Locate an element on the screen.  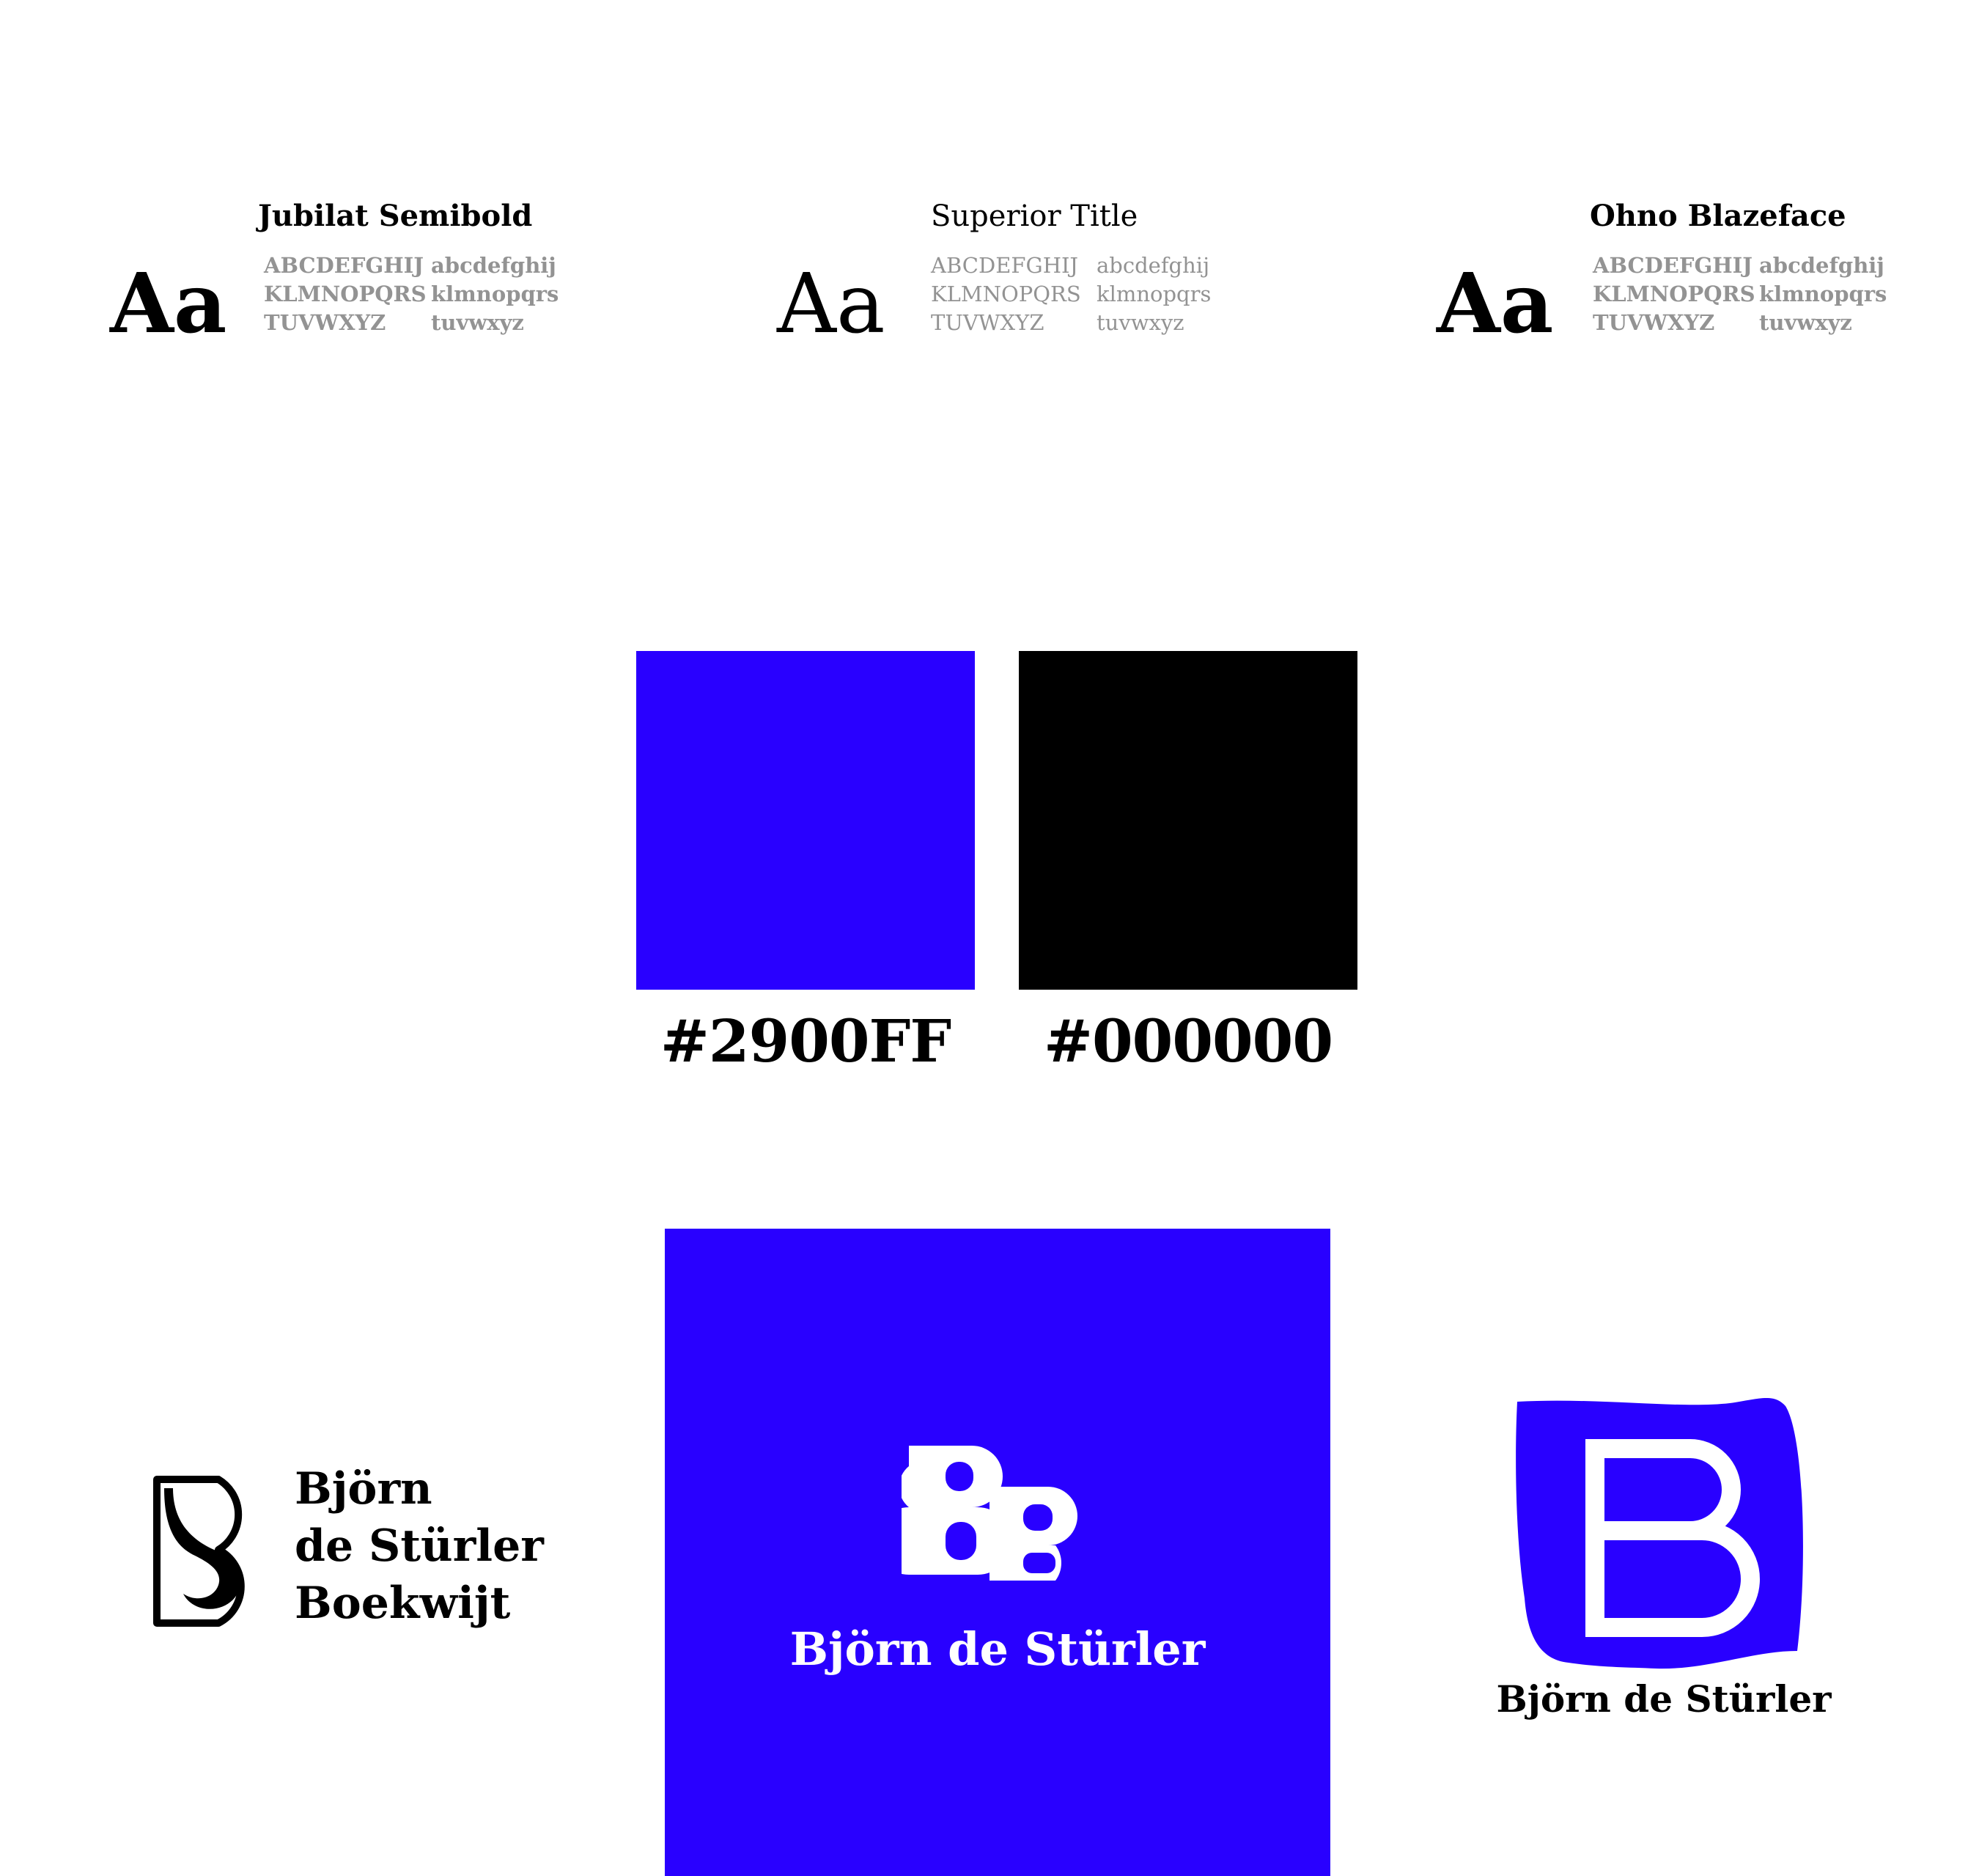
font-name: Superior Title is located at coordinates (1034, 216).